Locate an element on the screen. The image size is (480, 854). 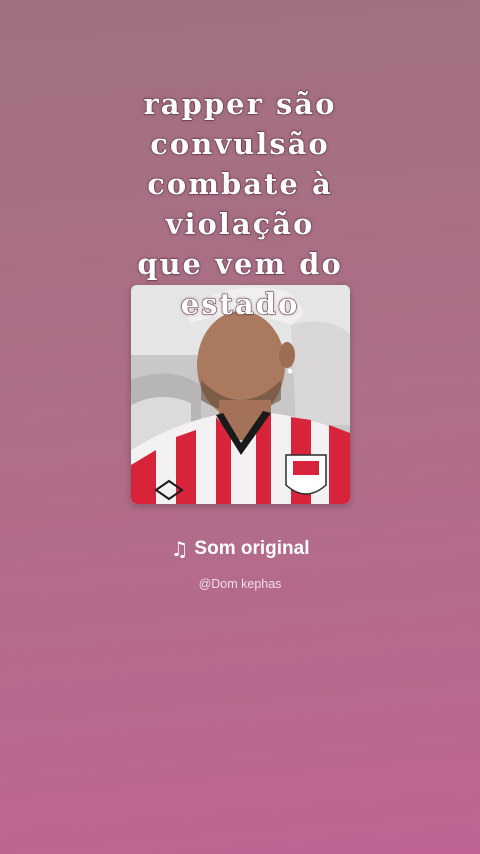
original-sound-link: ♫ Som original is located at coordinates (240, 549).